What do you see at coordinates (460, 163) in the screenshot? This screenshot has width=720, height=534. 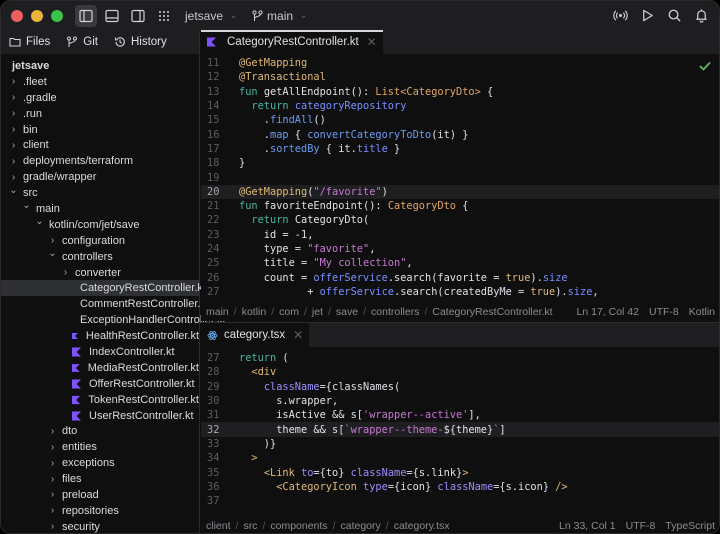 I see `code-line: 18}` at bounding box center [460, 163].